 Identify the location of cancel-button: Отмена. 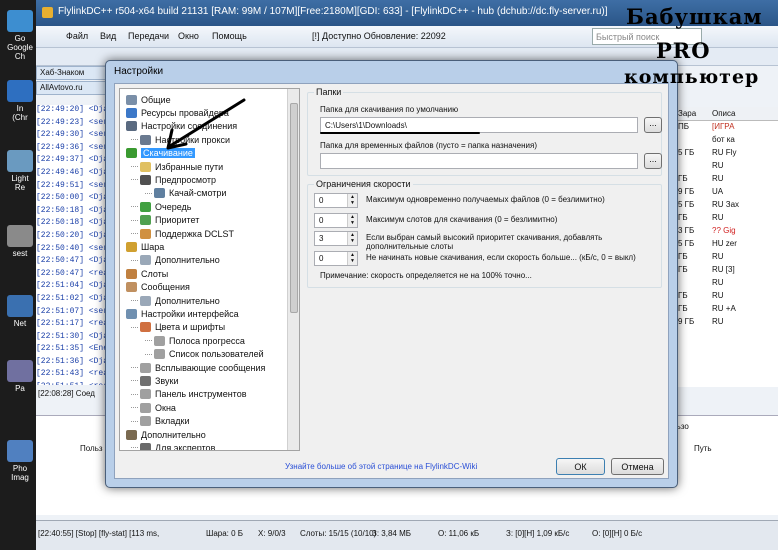
(637, 466).